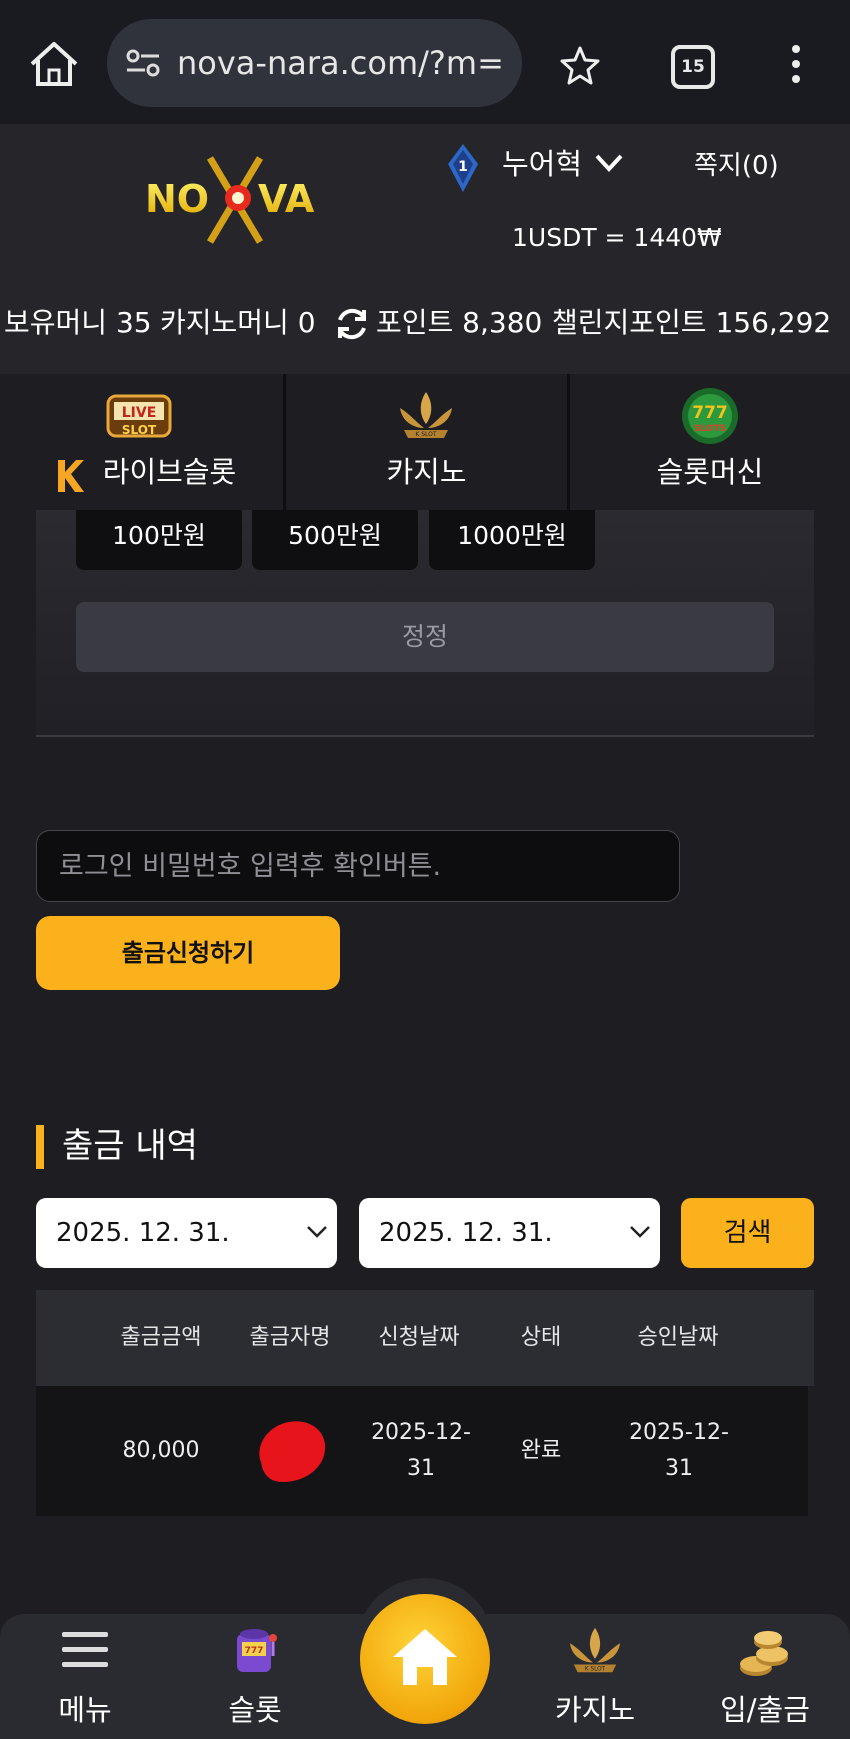  What do you see at coordinates (290, 1337) in the screenshot?
I see `column-header: 출금자명` at bounding box center [290, 1337].